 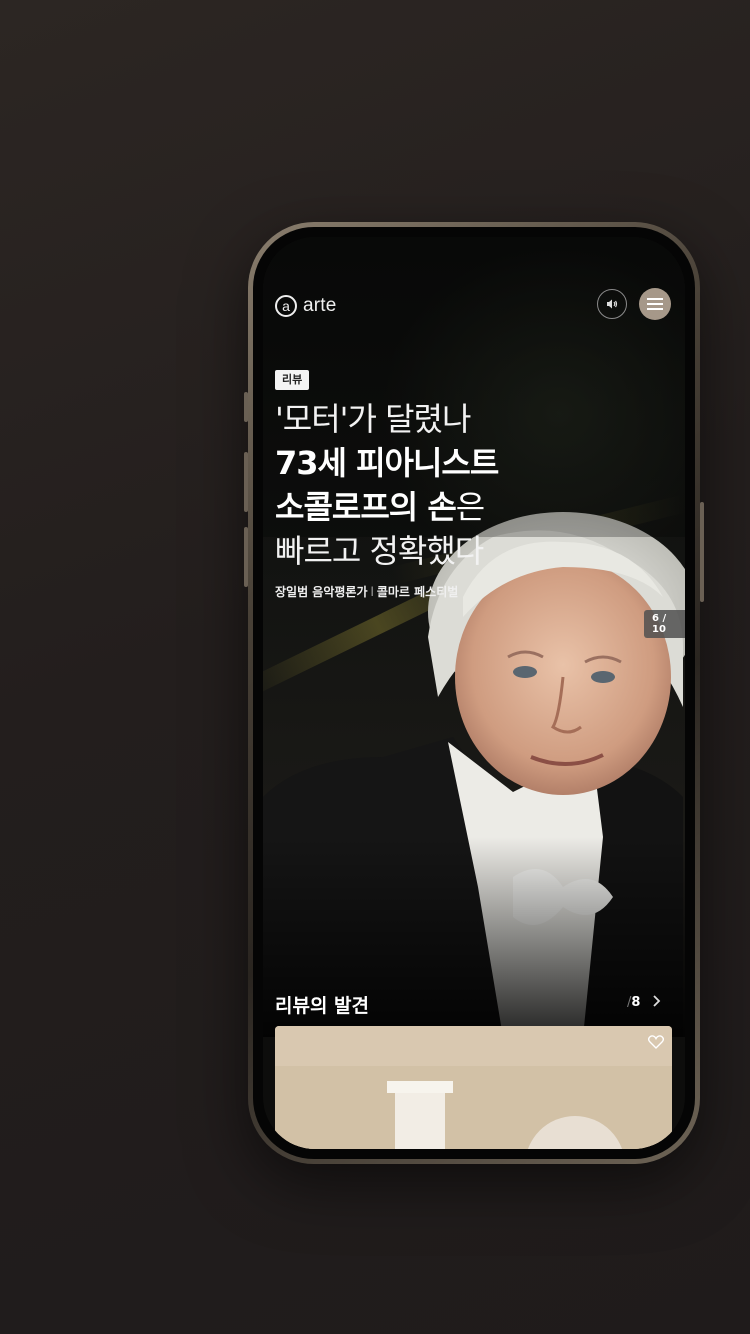 I want to click on speaker-icon, so click(x=612, y=304).